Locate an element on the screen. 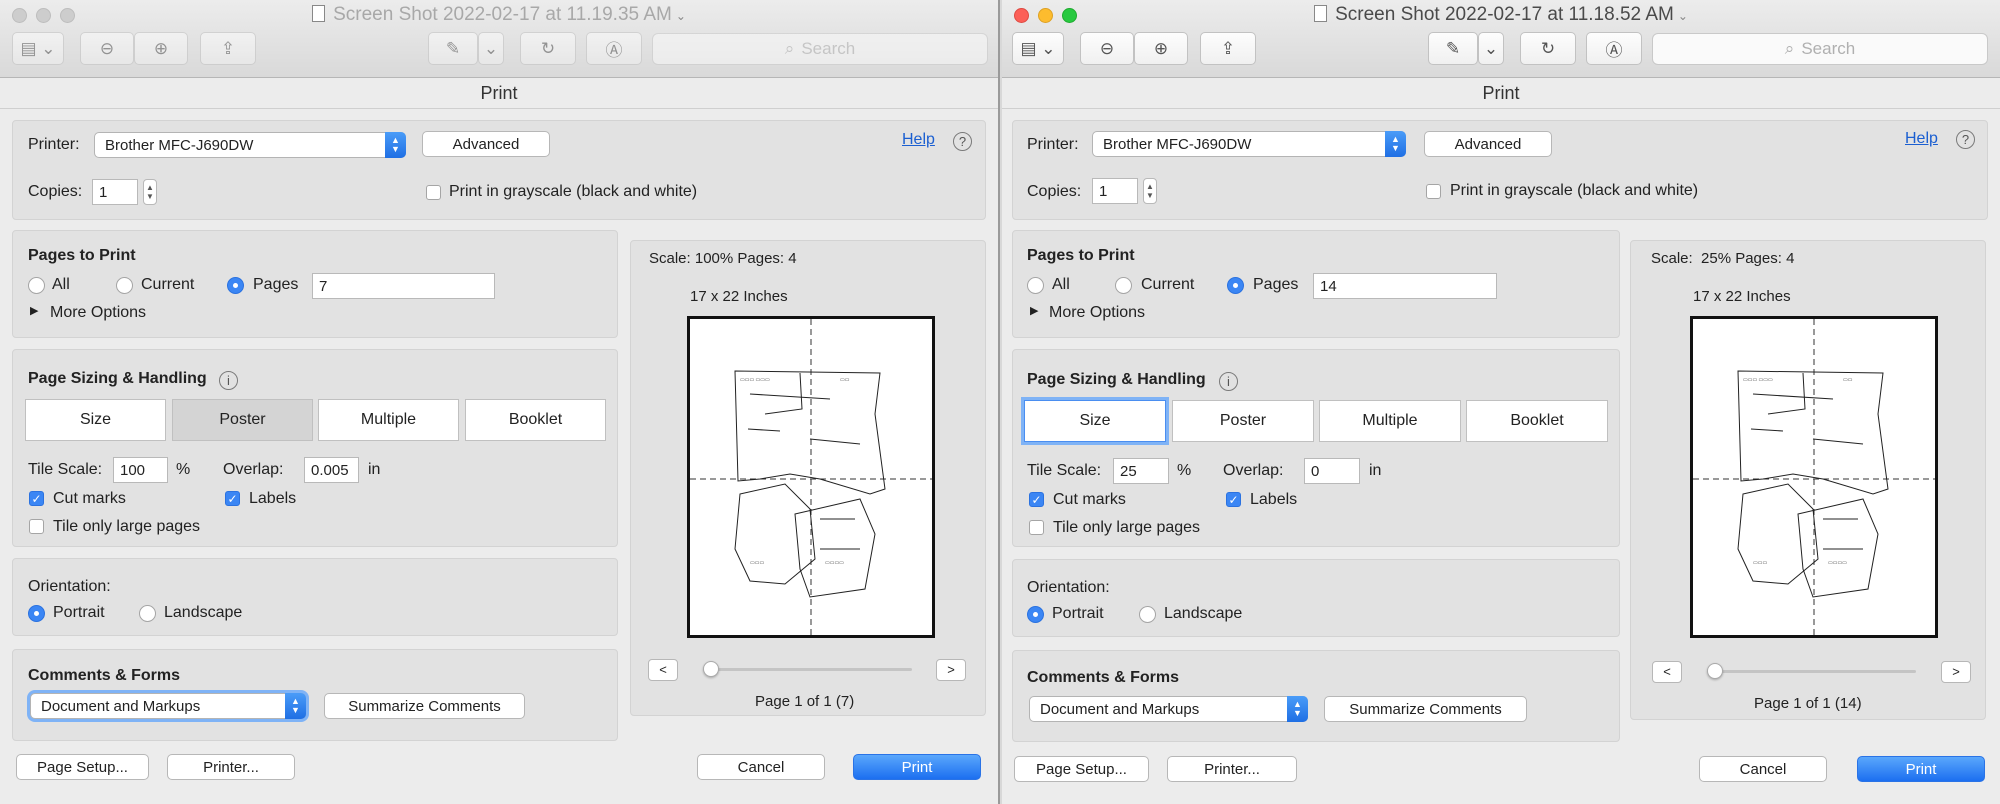 This screenshot has height=804, width=2000. page-preview: ▭▭▭ ▭▭▭ ▭▭ ▭▭▭▭ ▭▭▭ is located at coordinates (1814, 477).